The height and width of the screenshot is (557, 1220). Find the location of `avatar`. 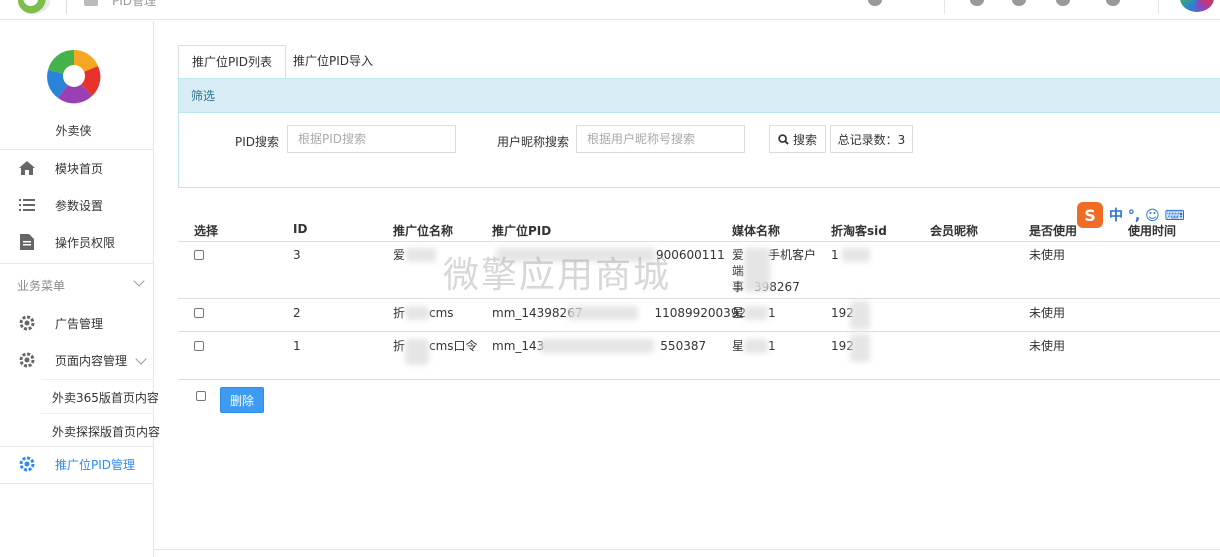

avatar is located at coordinates (1197, 6).